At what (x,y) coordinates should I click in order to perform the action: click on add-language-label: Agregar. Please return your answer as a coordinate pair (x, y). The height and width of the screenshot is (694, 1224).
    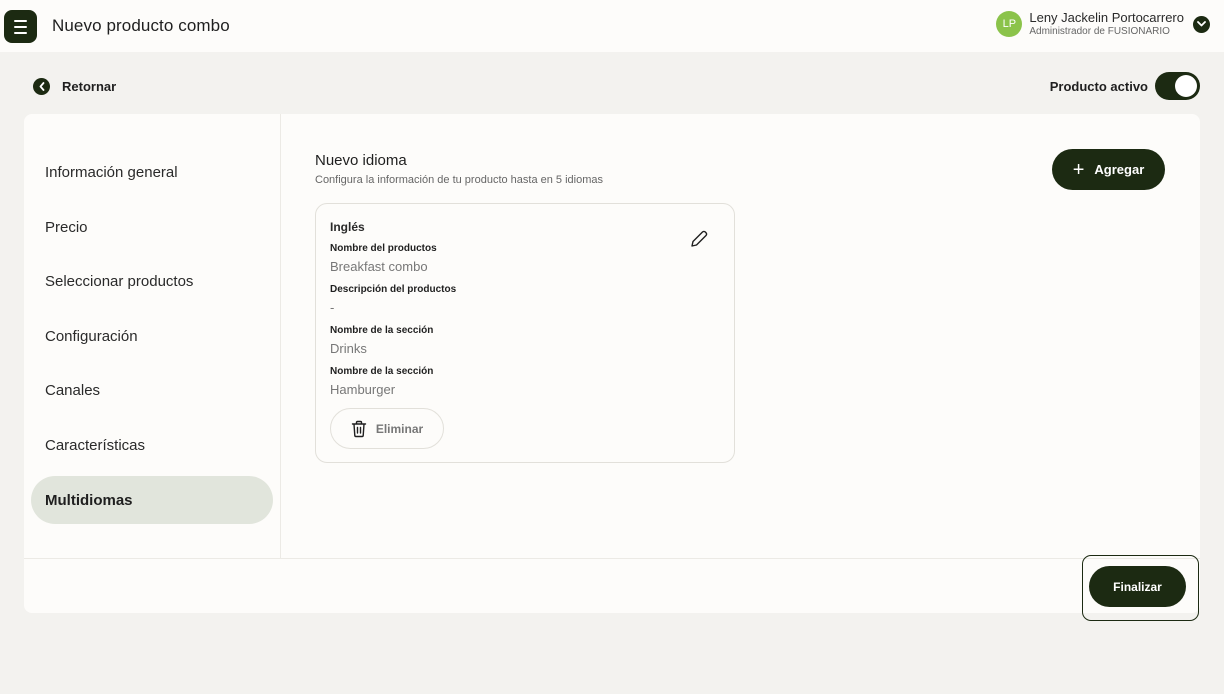
    Looking at the image, I should click on (1119, 169).